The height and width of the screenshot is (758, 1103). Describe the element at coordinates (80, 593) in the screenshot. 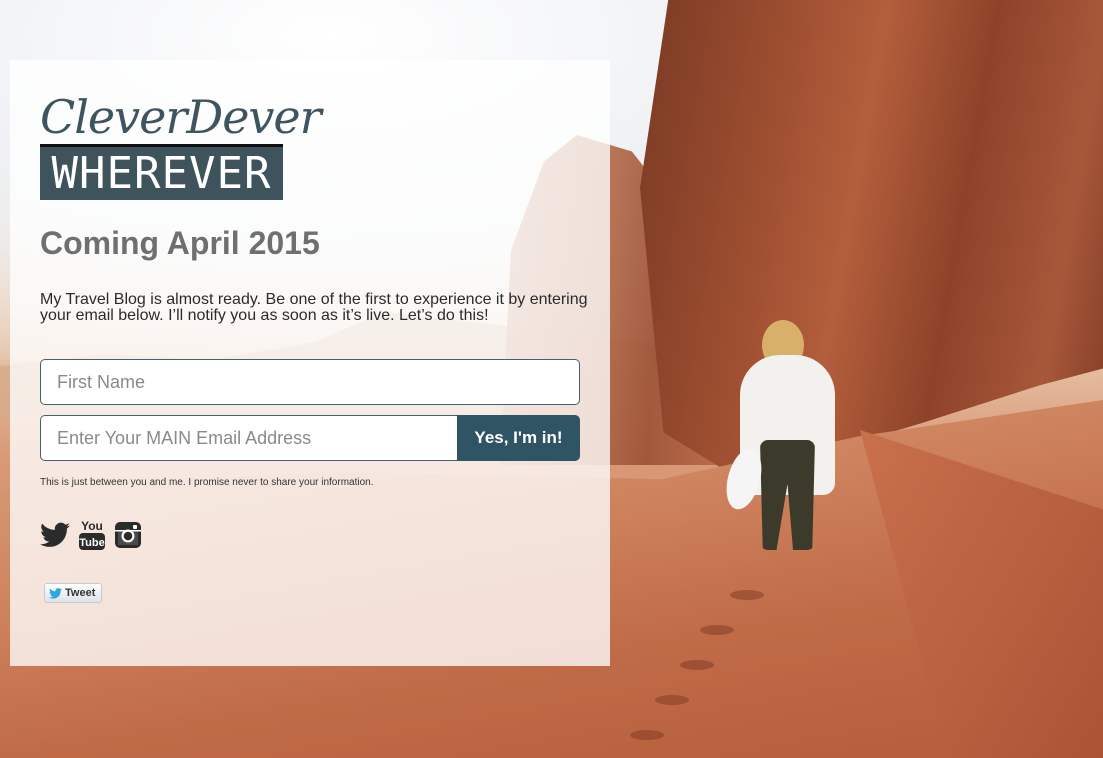

I see `tweet-label: Tweet` at that location.